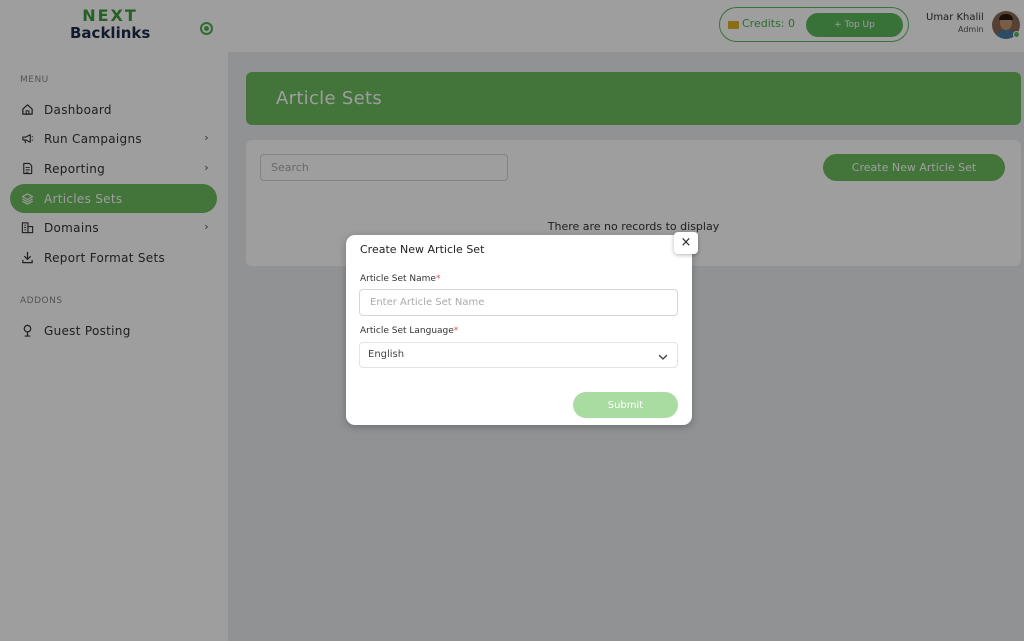 Image resolution: width=1024 pixels, height=641 pixels. I want to click on article-set-language-label: Article Set Language*, so click(409, 331).